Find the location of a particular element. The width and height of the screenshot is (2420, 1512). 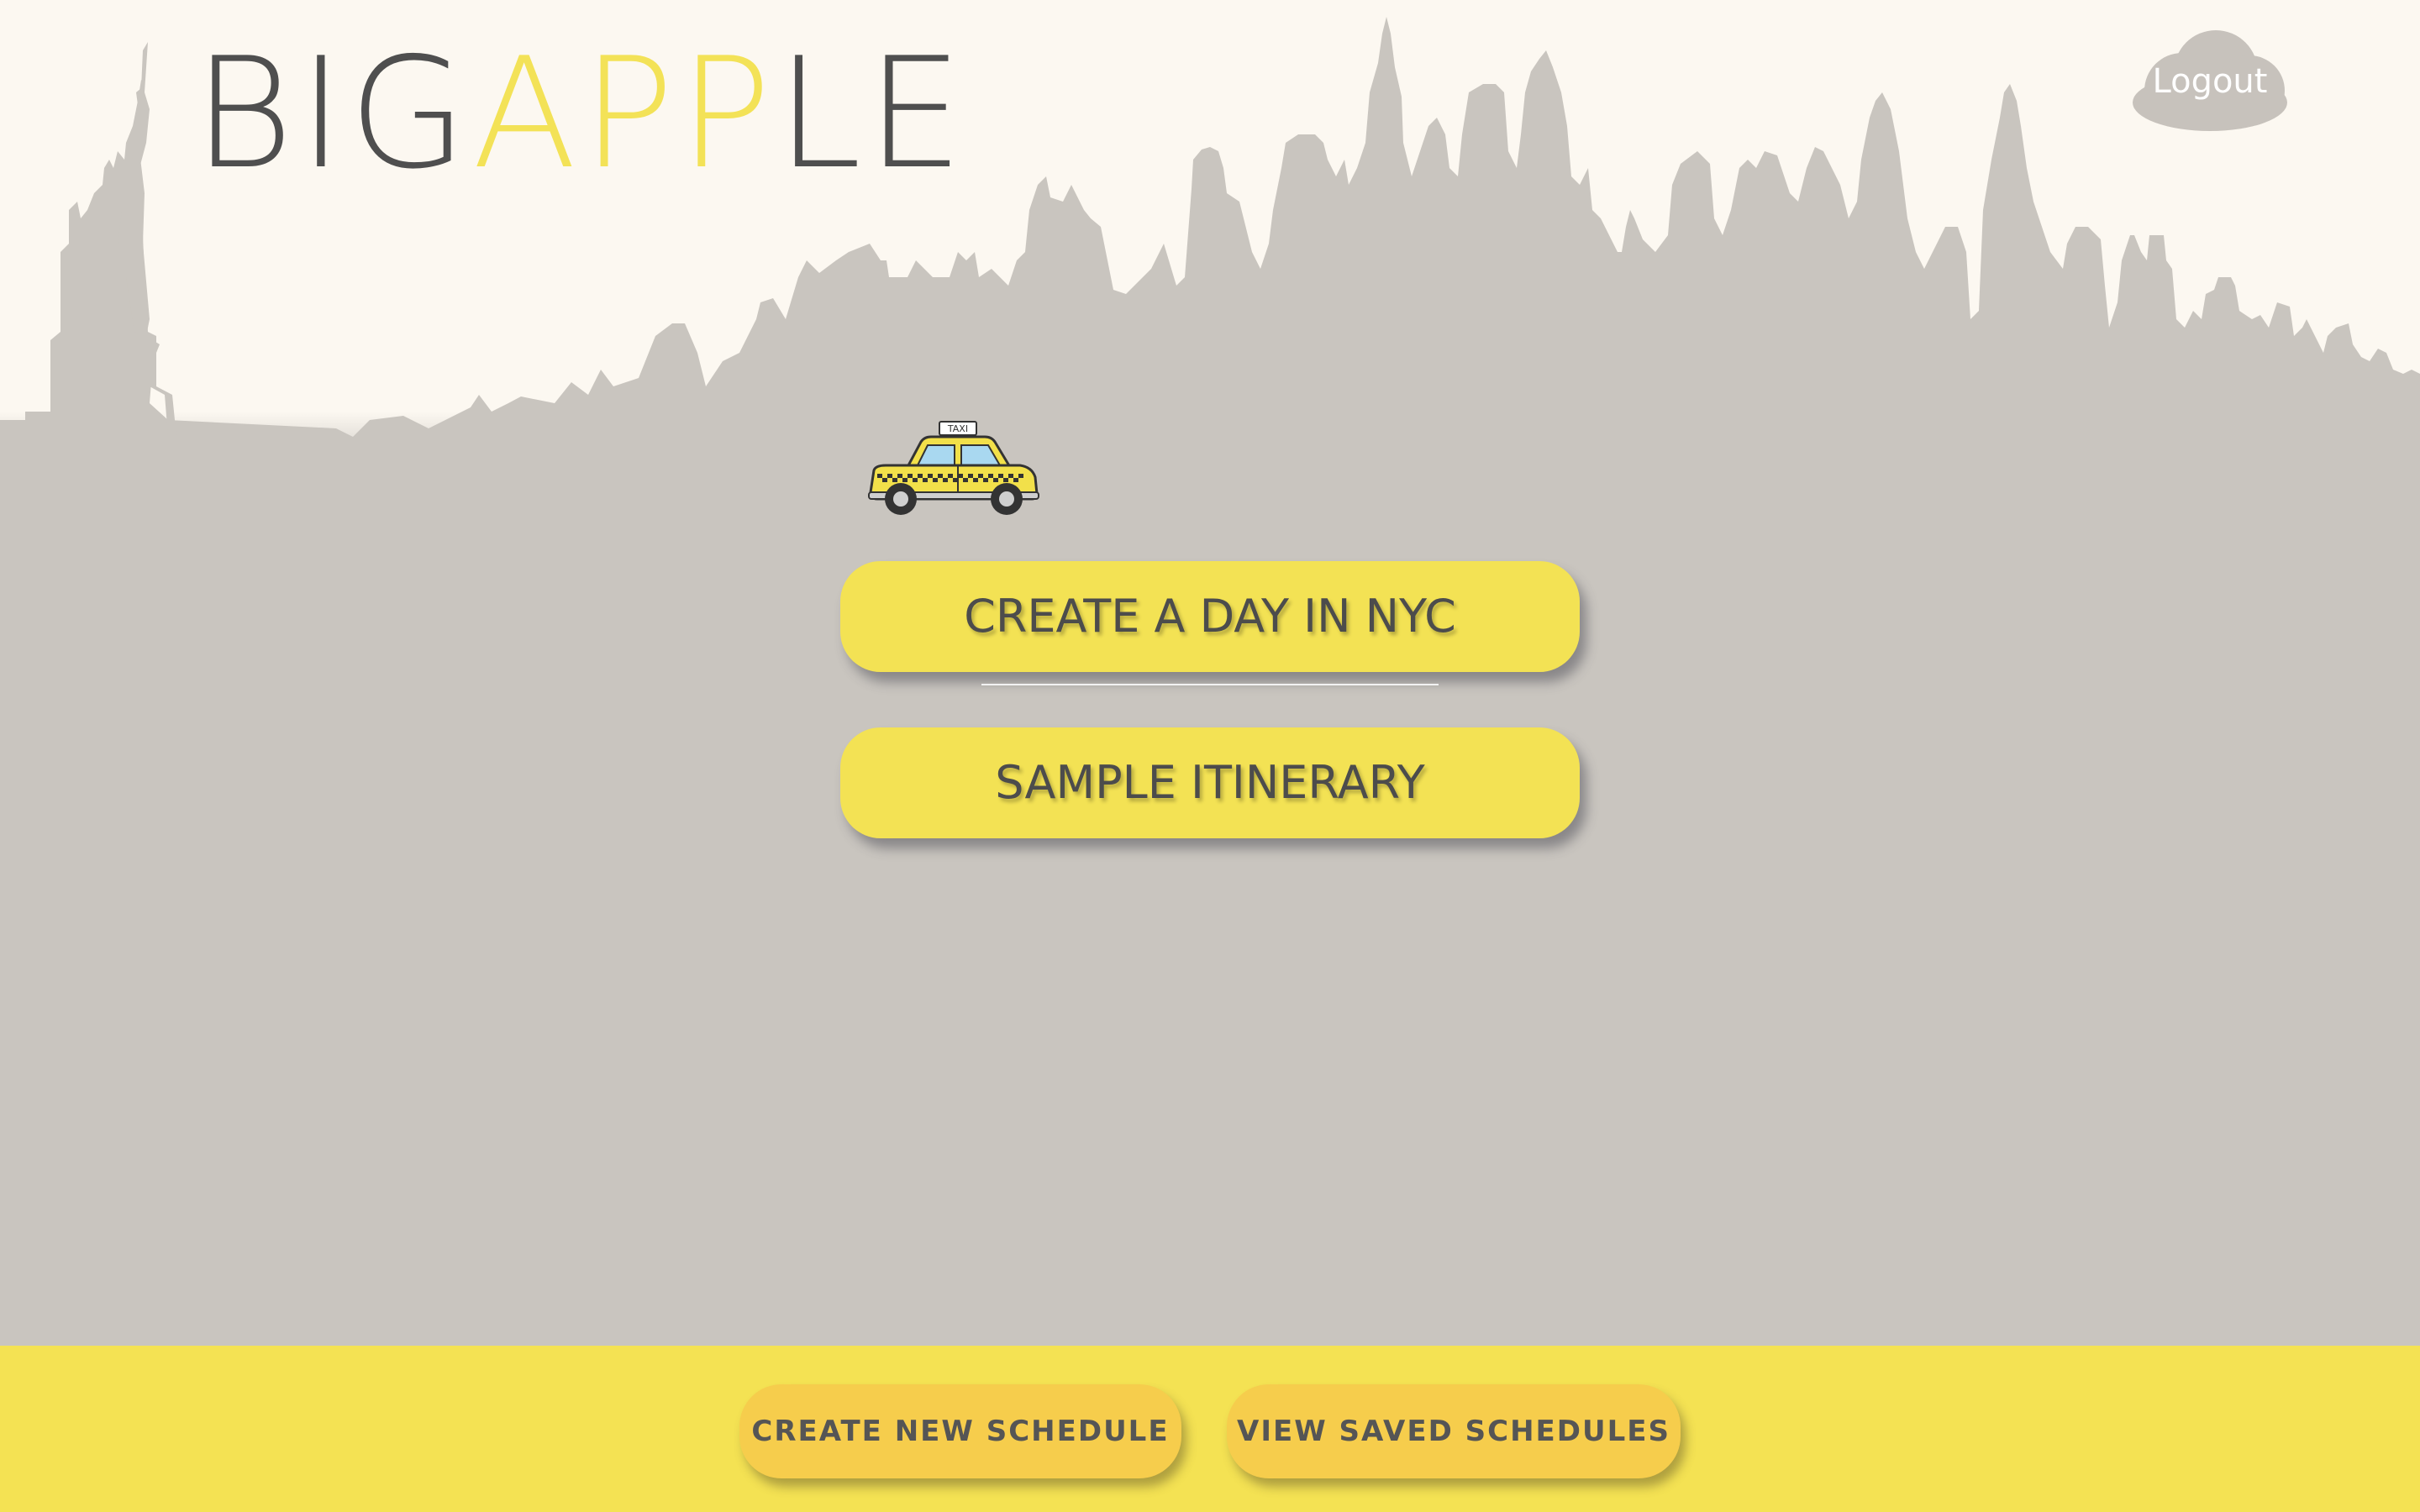

taxi-icon: TAXI is located at coordinates (954, 468).